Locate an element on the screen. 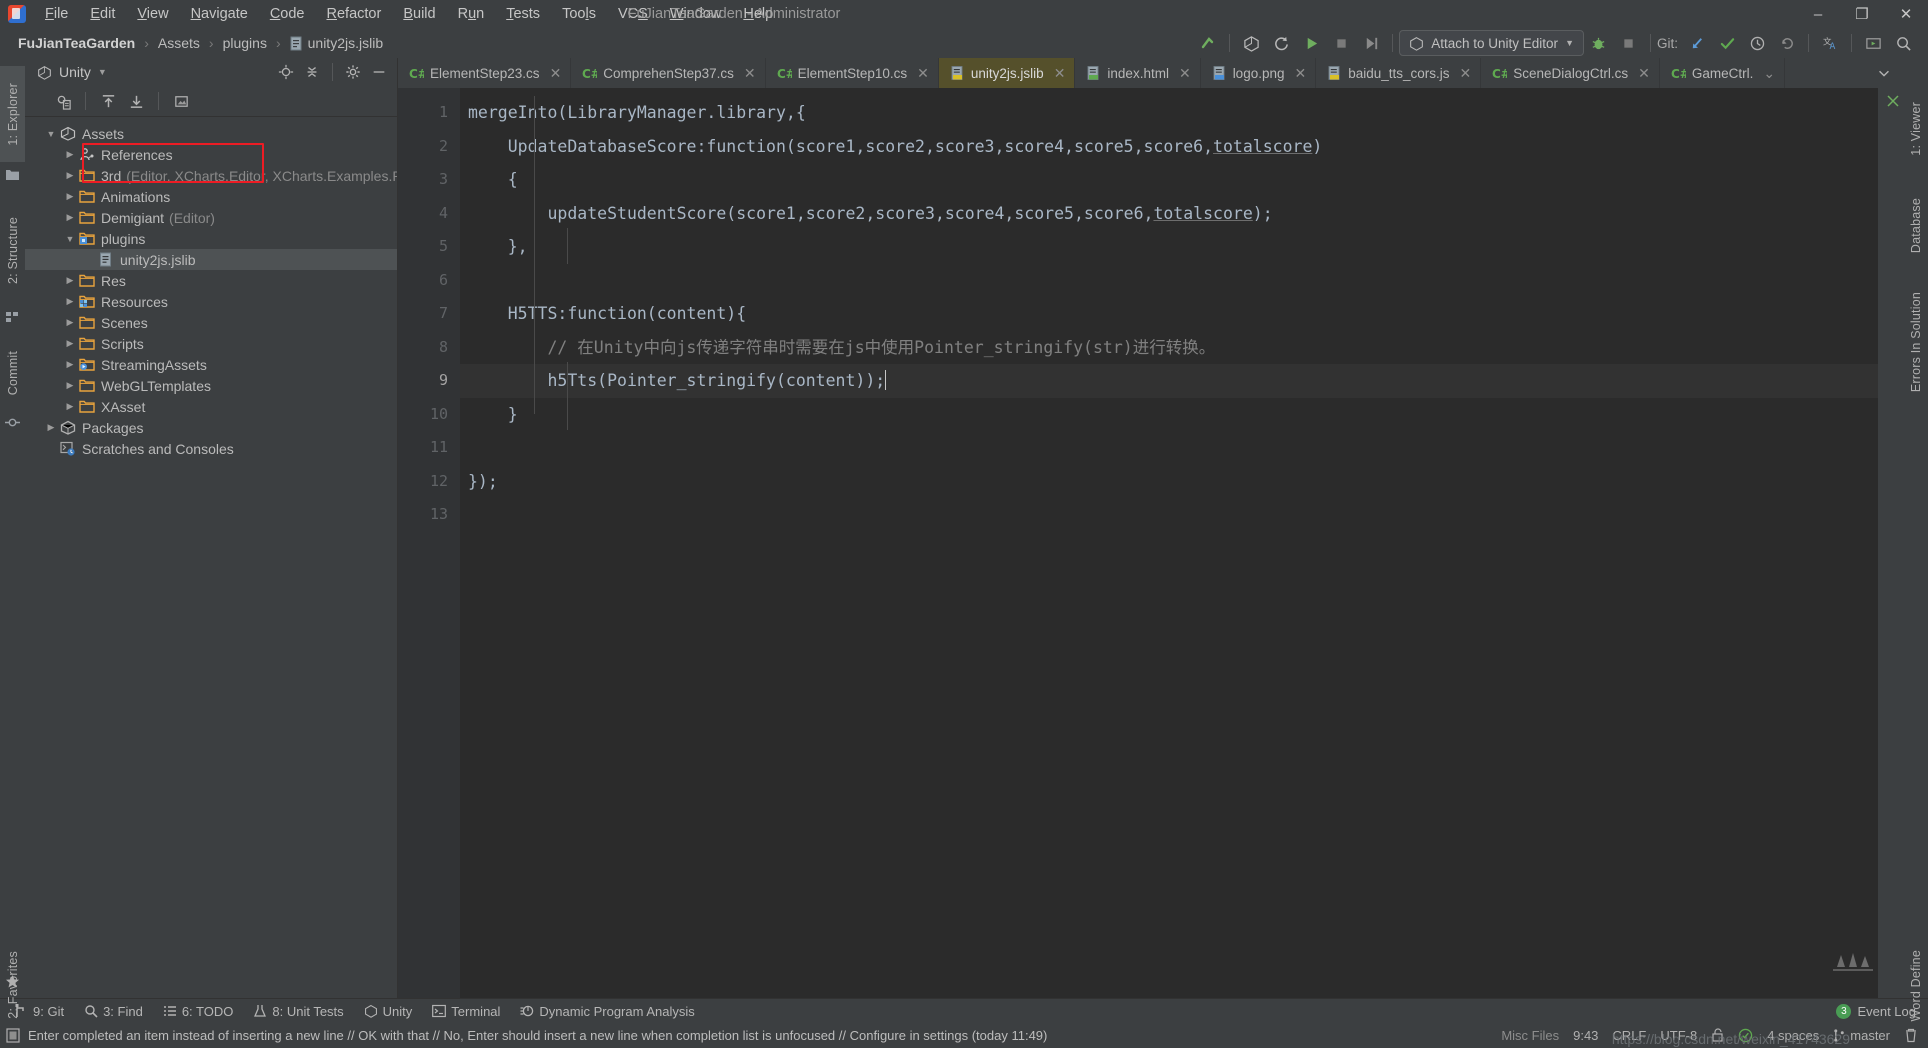  status-branch: master is located at coordinates (1861, 1035).